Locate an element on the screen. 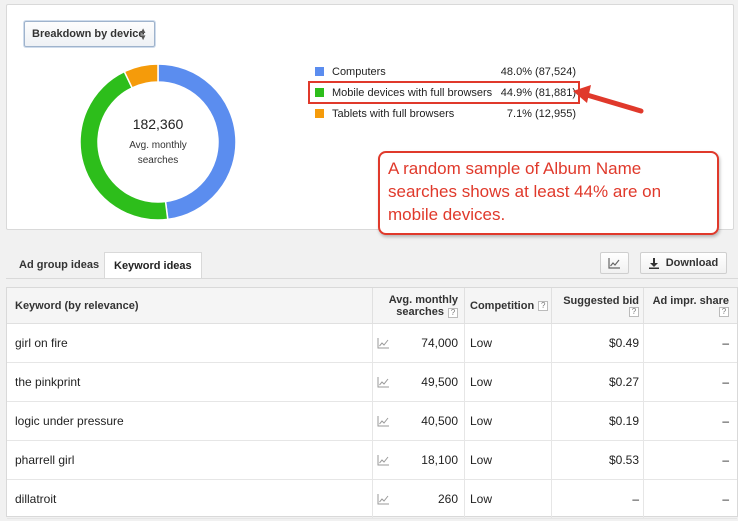 Image resolution: width=738 pixels, height=521 pixels. legend-item-computers: Computers 48.0% (87,524) is located at coordinates (444, 71).